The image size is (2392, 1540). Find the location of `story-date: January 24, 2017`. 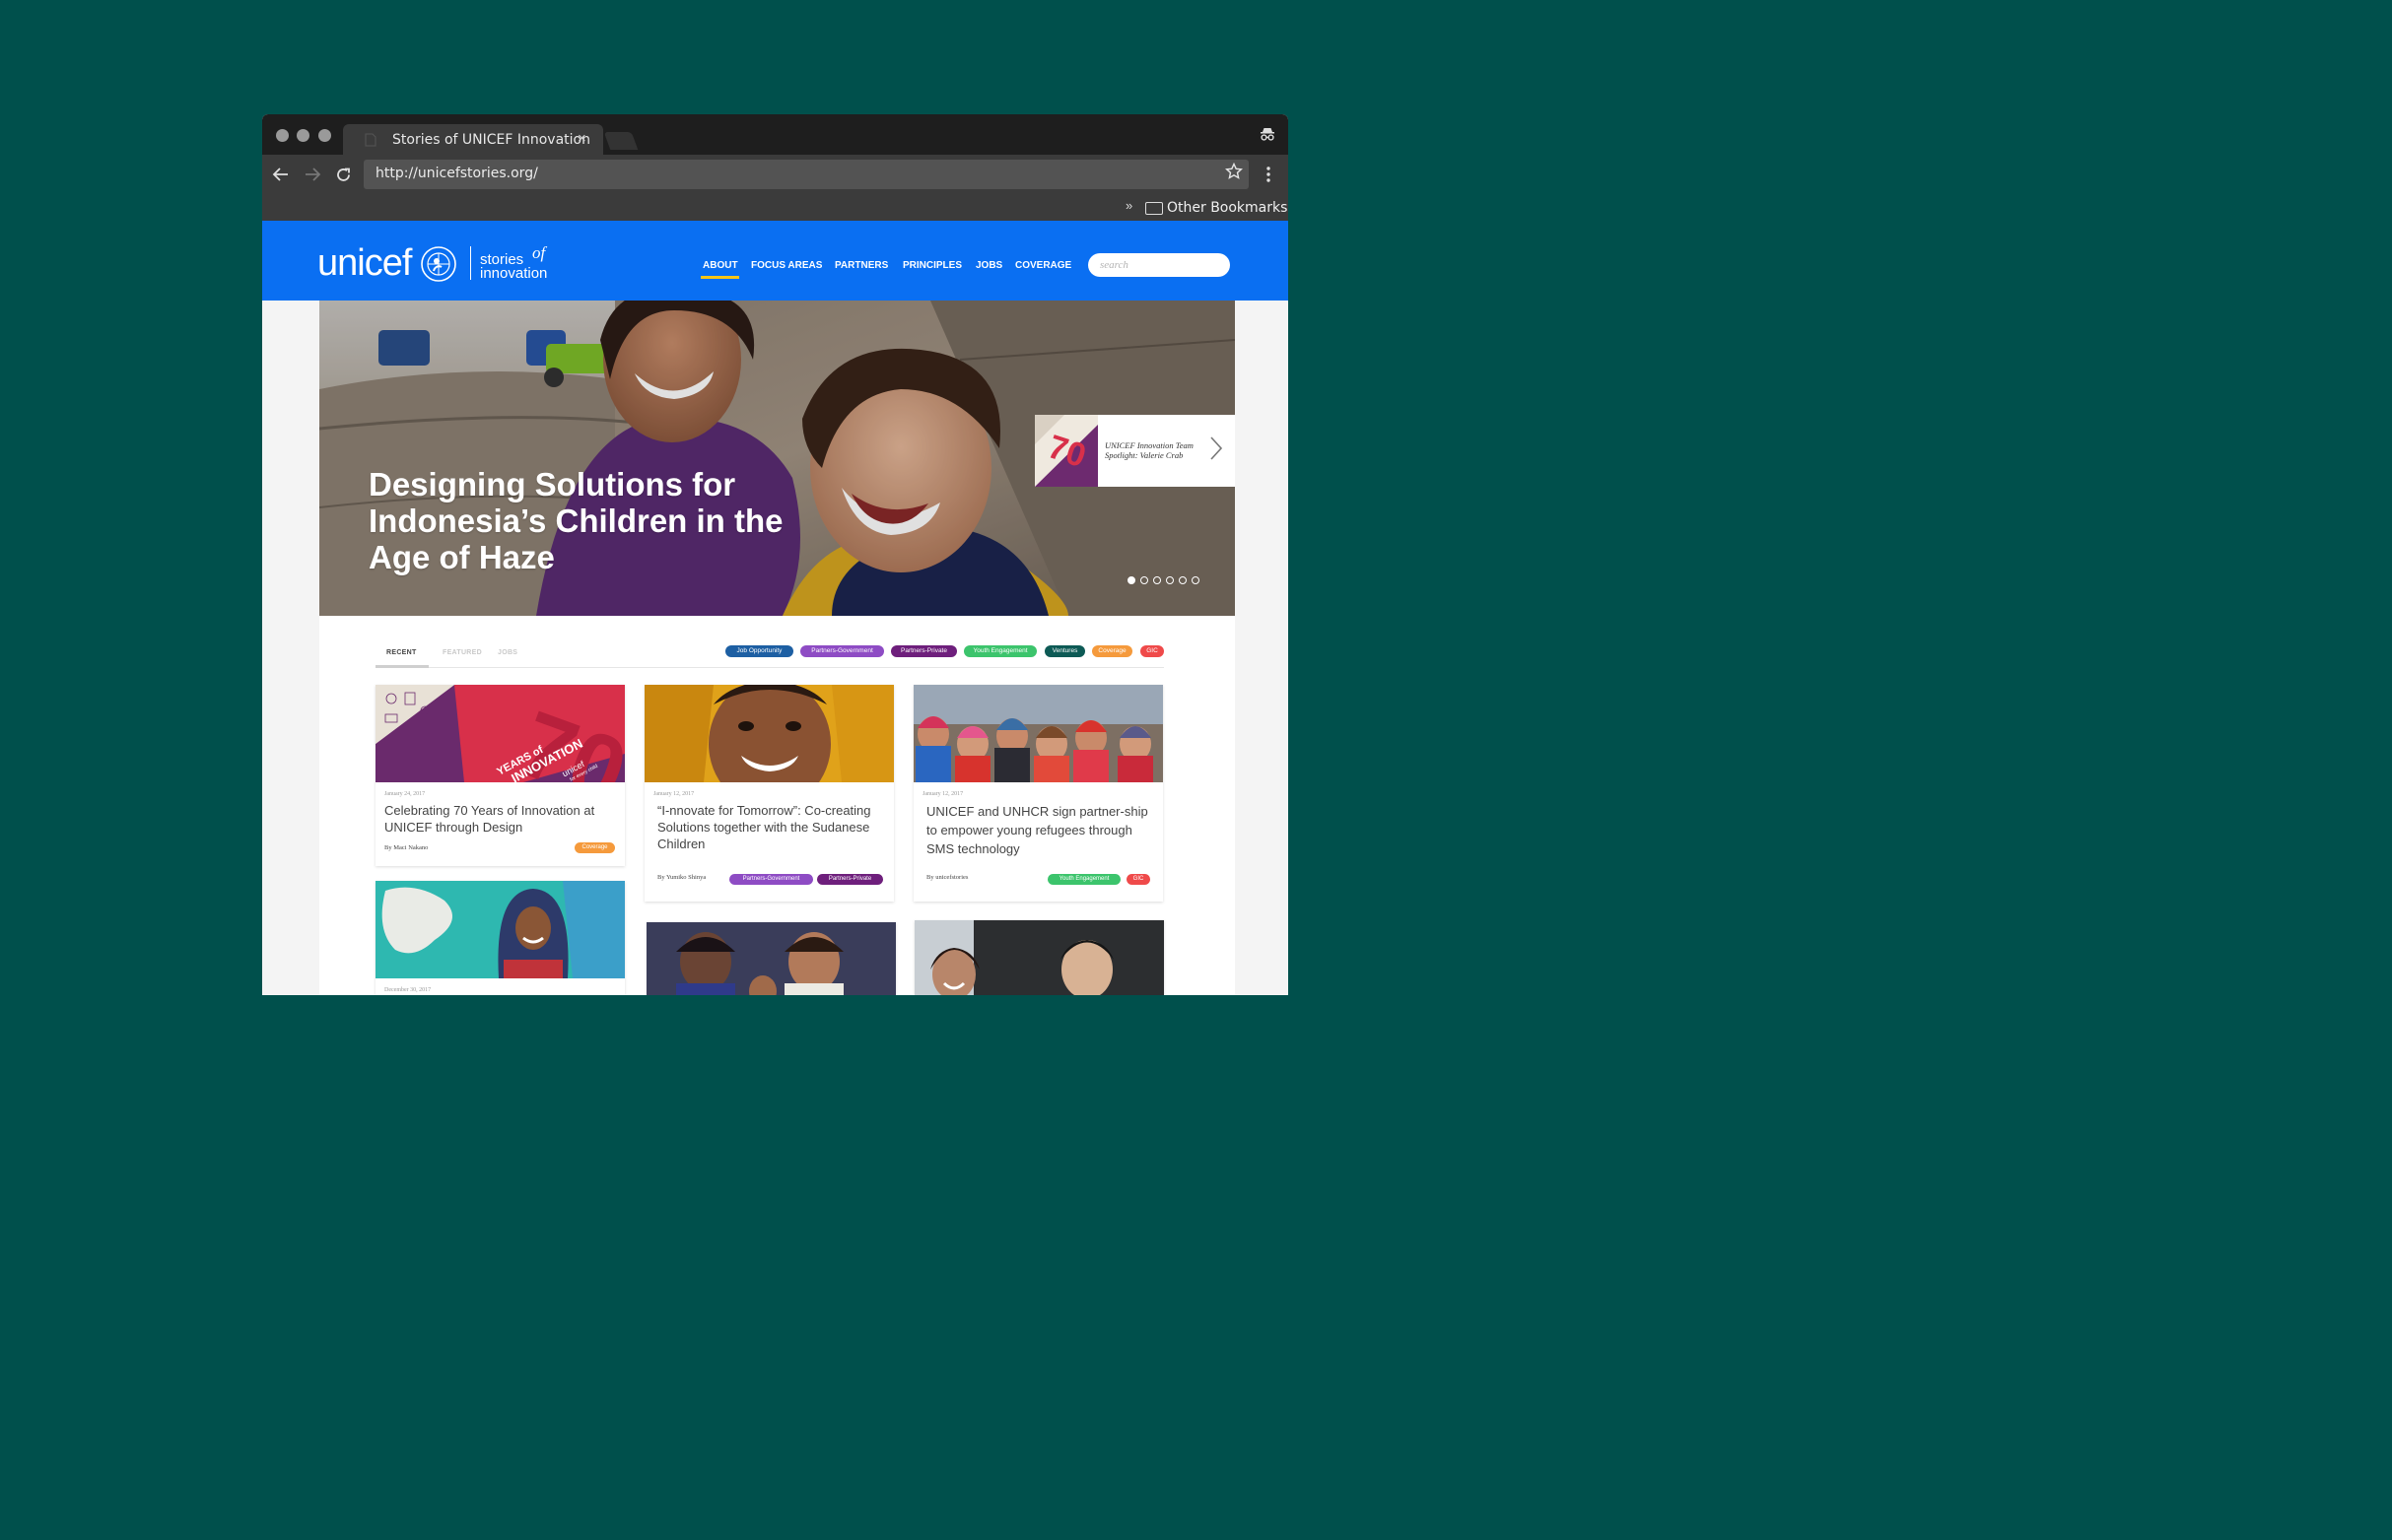

story-date: January 24, 2017 is located at coordinates (405, 794).